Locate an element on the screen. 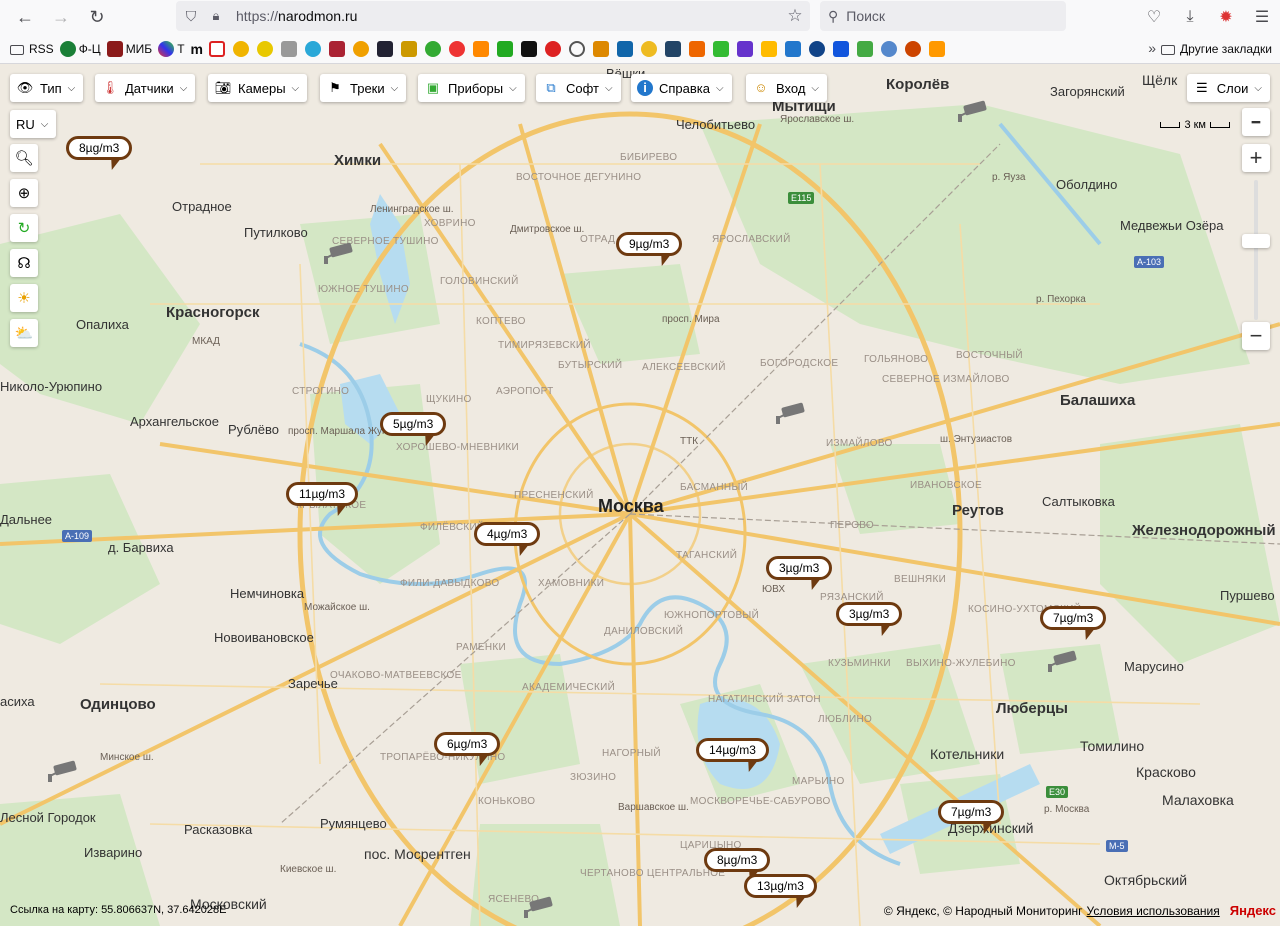 The image size is (1280, 926). bookmark-t: T is located at coordinates (171, 48).